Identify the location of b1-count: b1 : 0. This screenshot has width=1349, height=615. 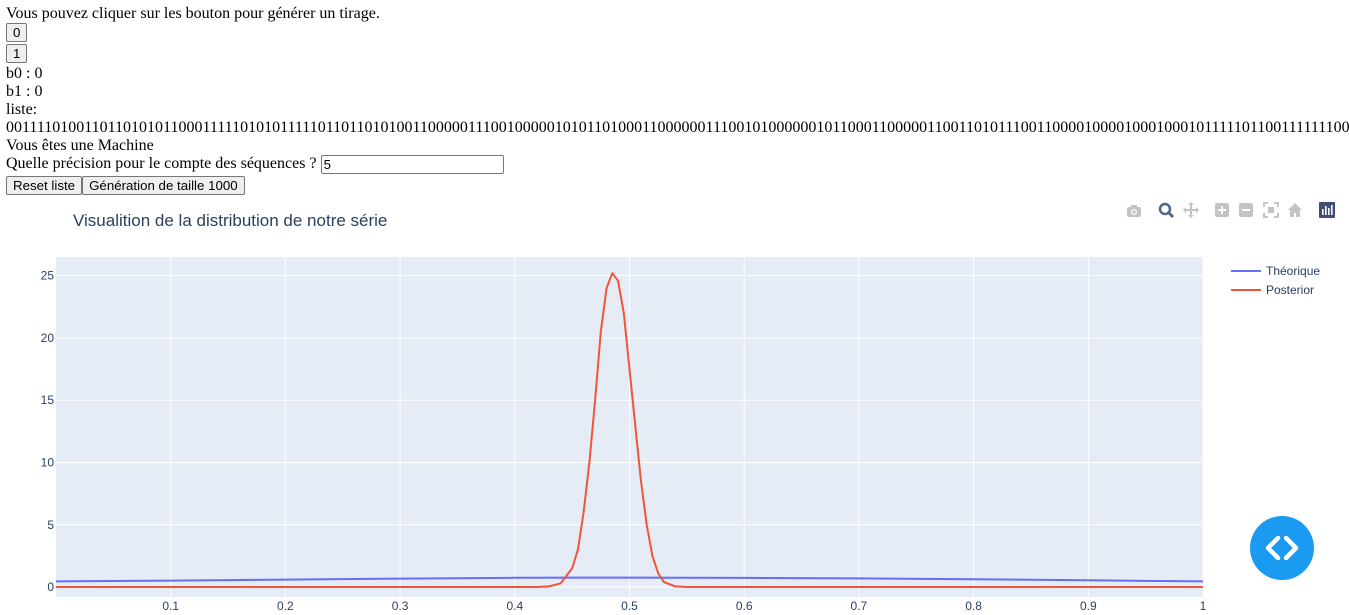
(24, 91).